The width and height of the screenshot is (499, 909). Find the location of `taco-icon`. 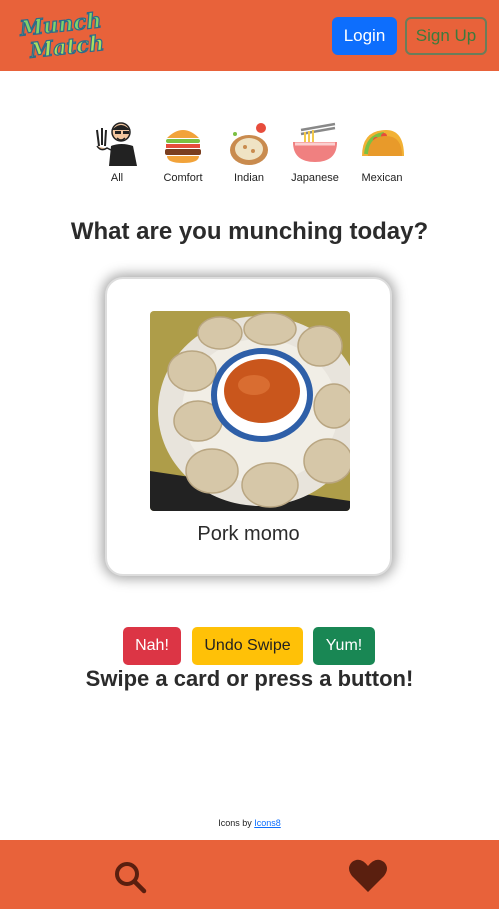

taco-icon is located at coordinates (383, 143).